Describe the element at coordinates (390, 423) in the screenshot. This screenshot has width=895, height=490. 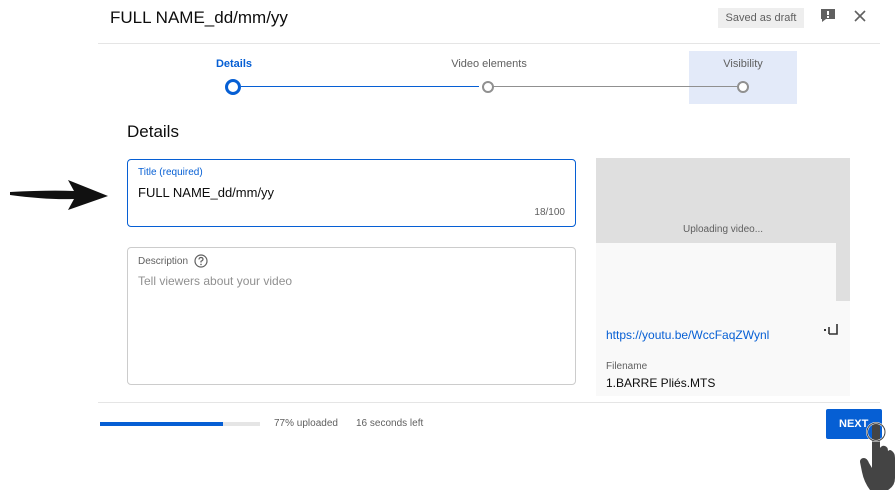
I see `upload-time-left: 16 seconds left` at that location.